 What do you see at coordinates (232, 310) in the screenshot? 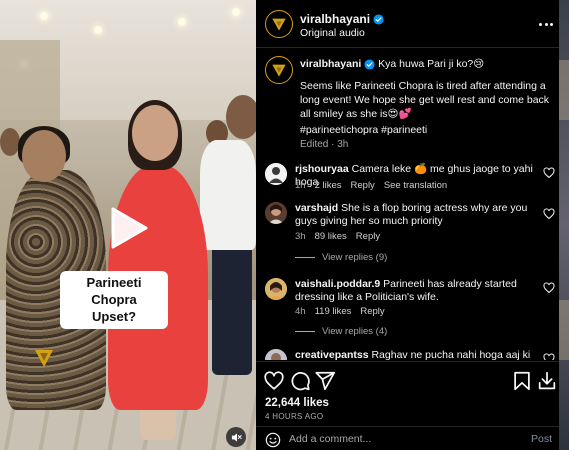
I see `guard-legs` at bounding box center [232, 310].